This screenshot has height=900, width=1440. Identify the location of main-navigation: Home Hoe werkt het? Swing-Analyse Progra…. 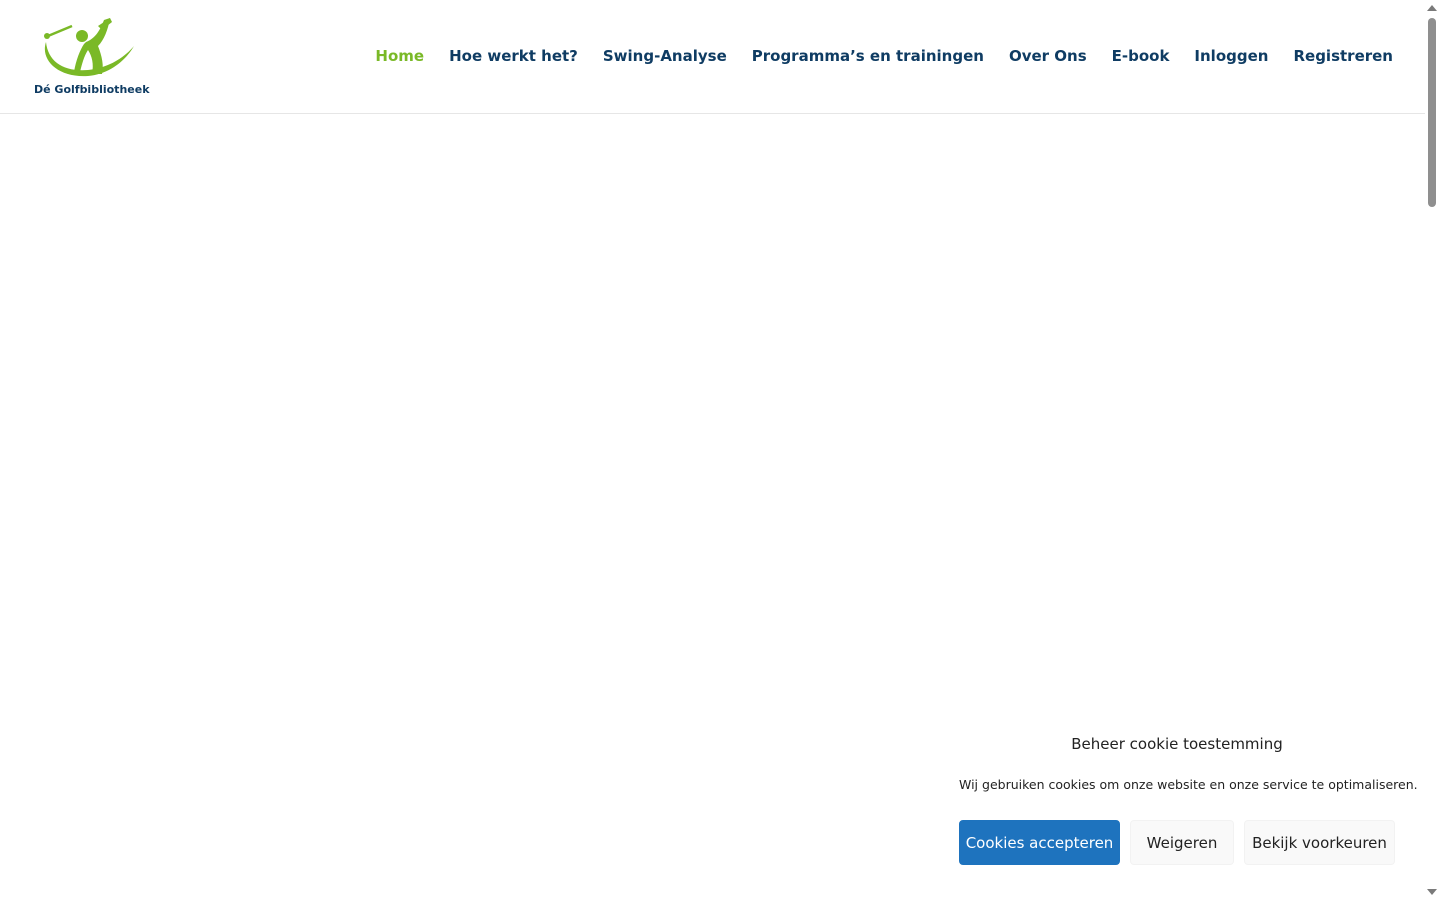
(871, 56).